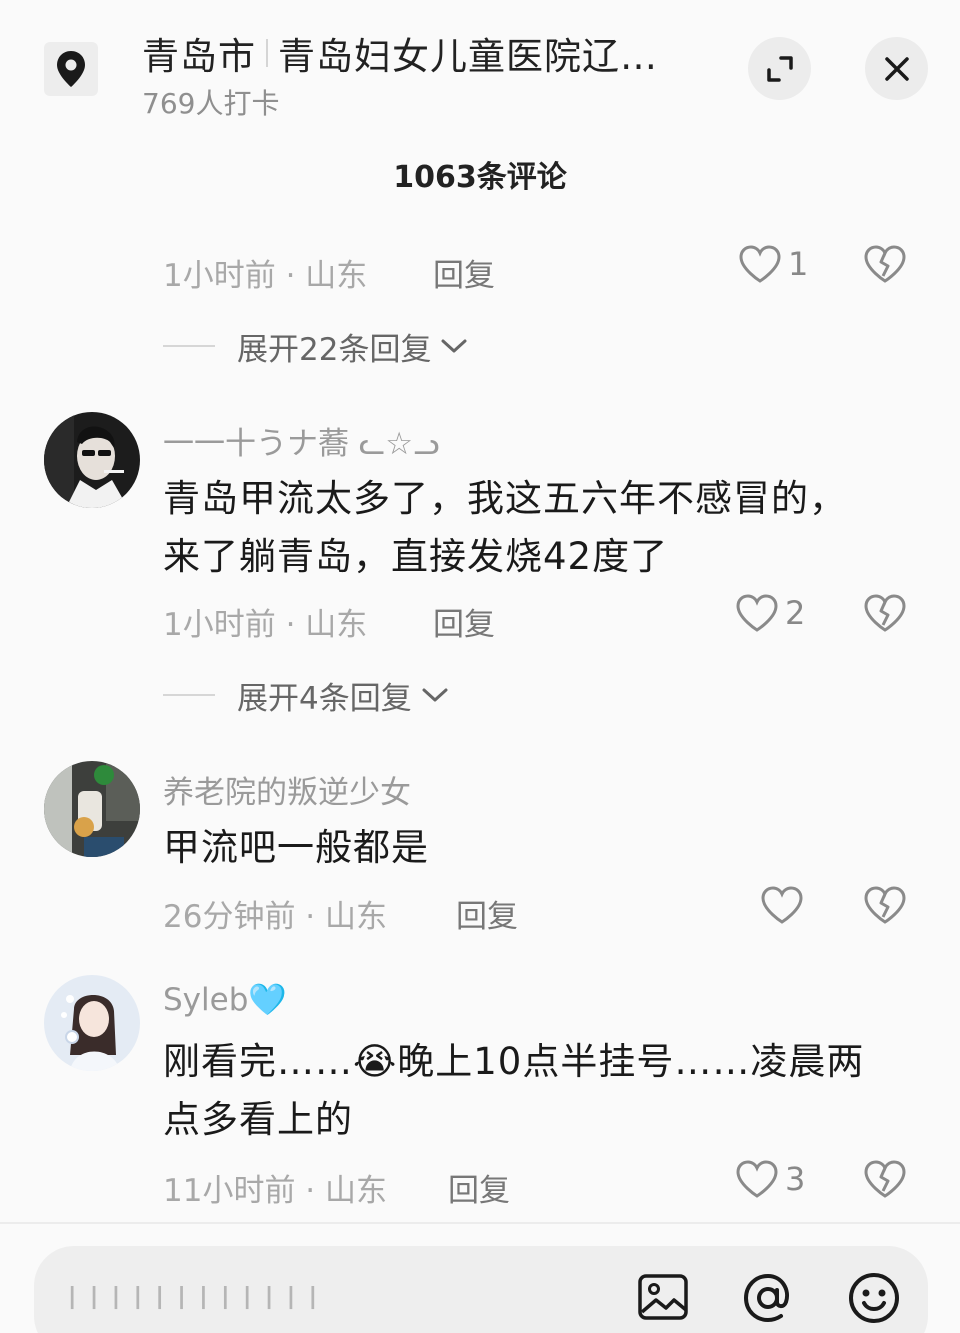  I want to click on like-button: 3, so click(770, 1179).